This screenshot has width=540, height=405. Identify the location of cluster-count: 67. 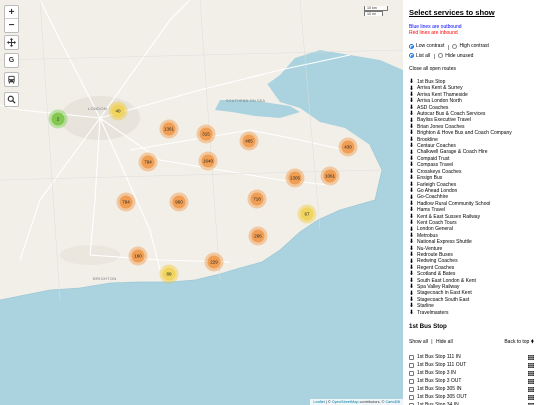
(307, 214).